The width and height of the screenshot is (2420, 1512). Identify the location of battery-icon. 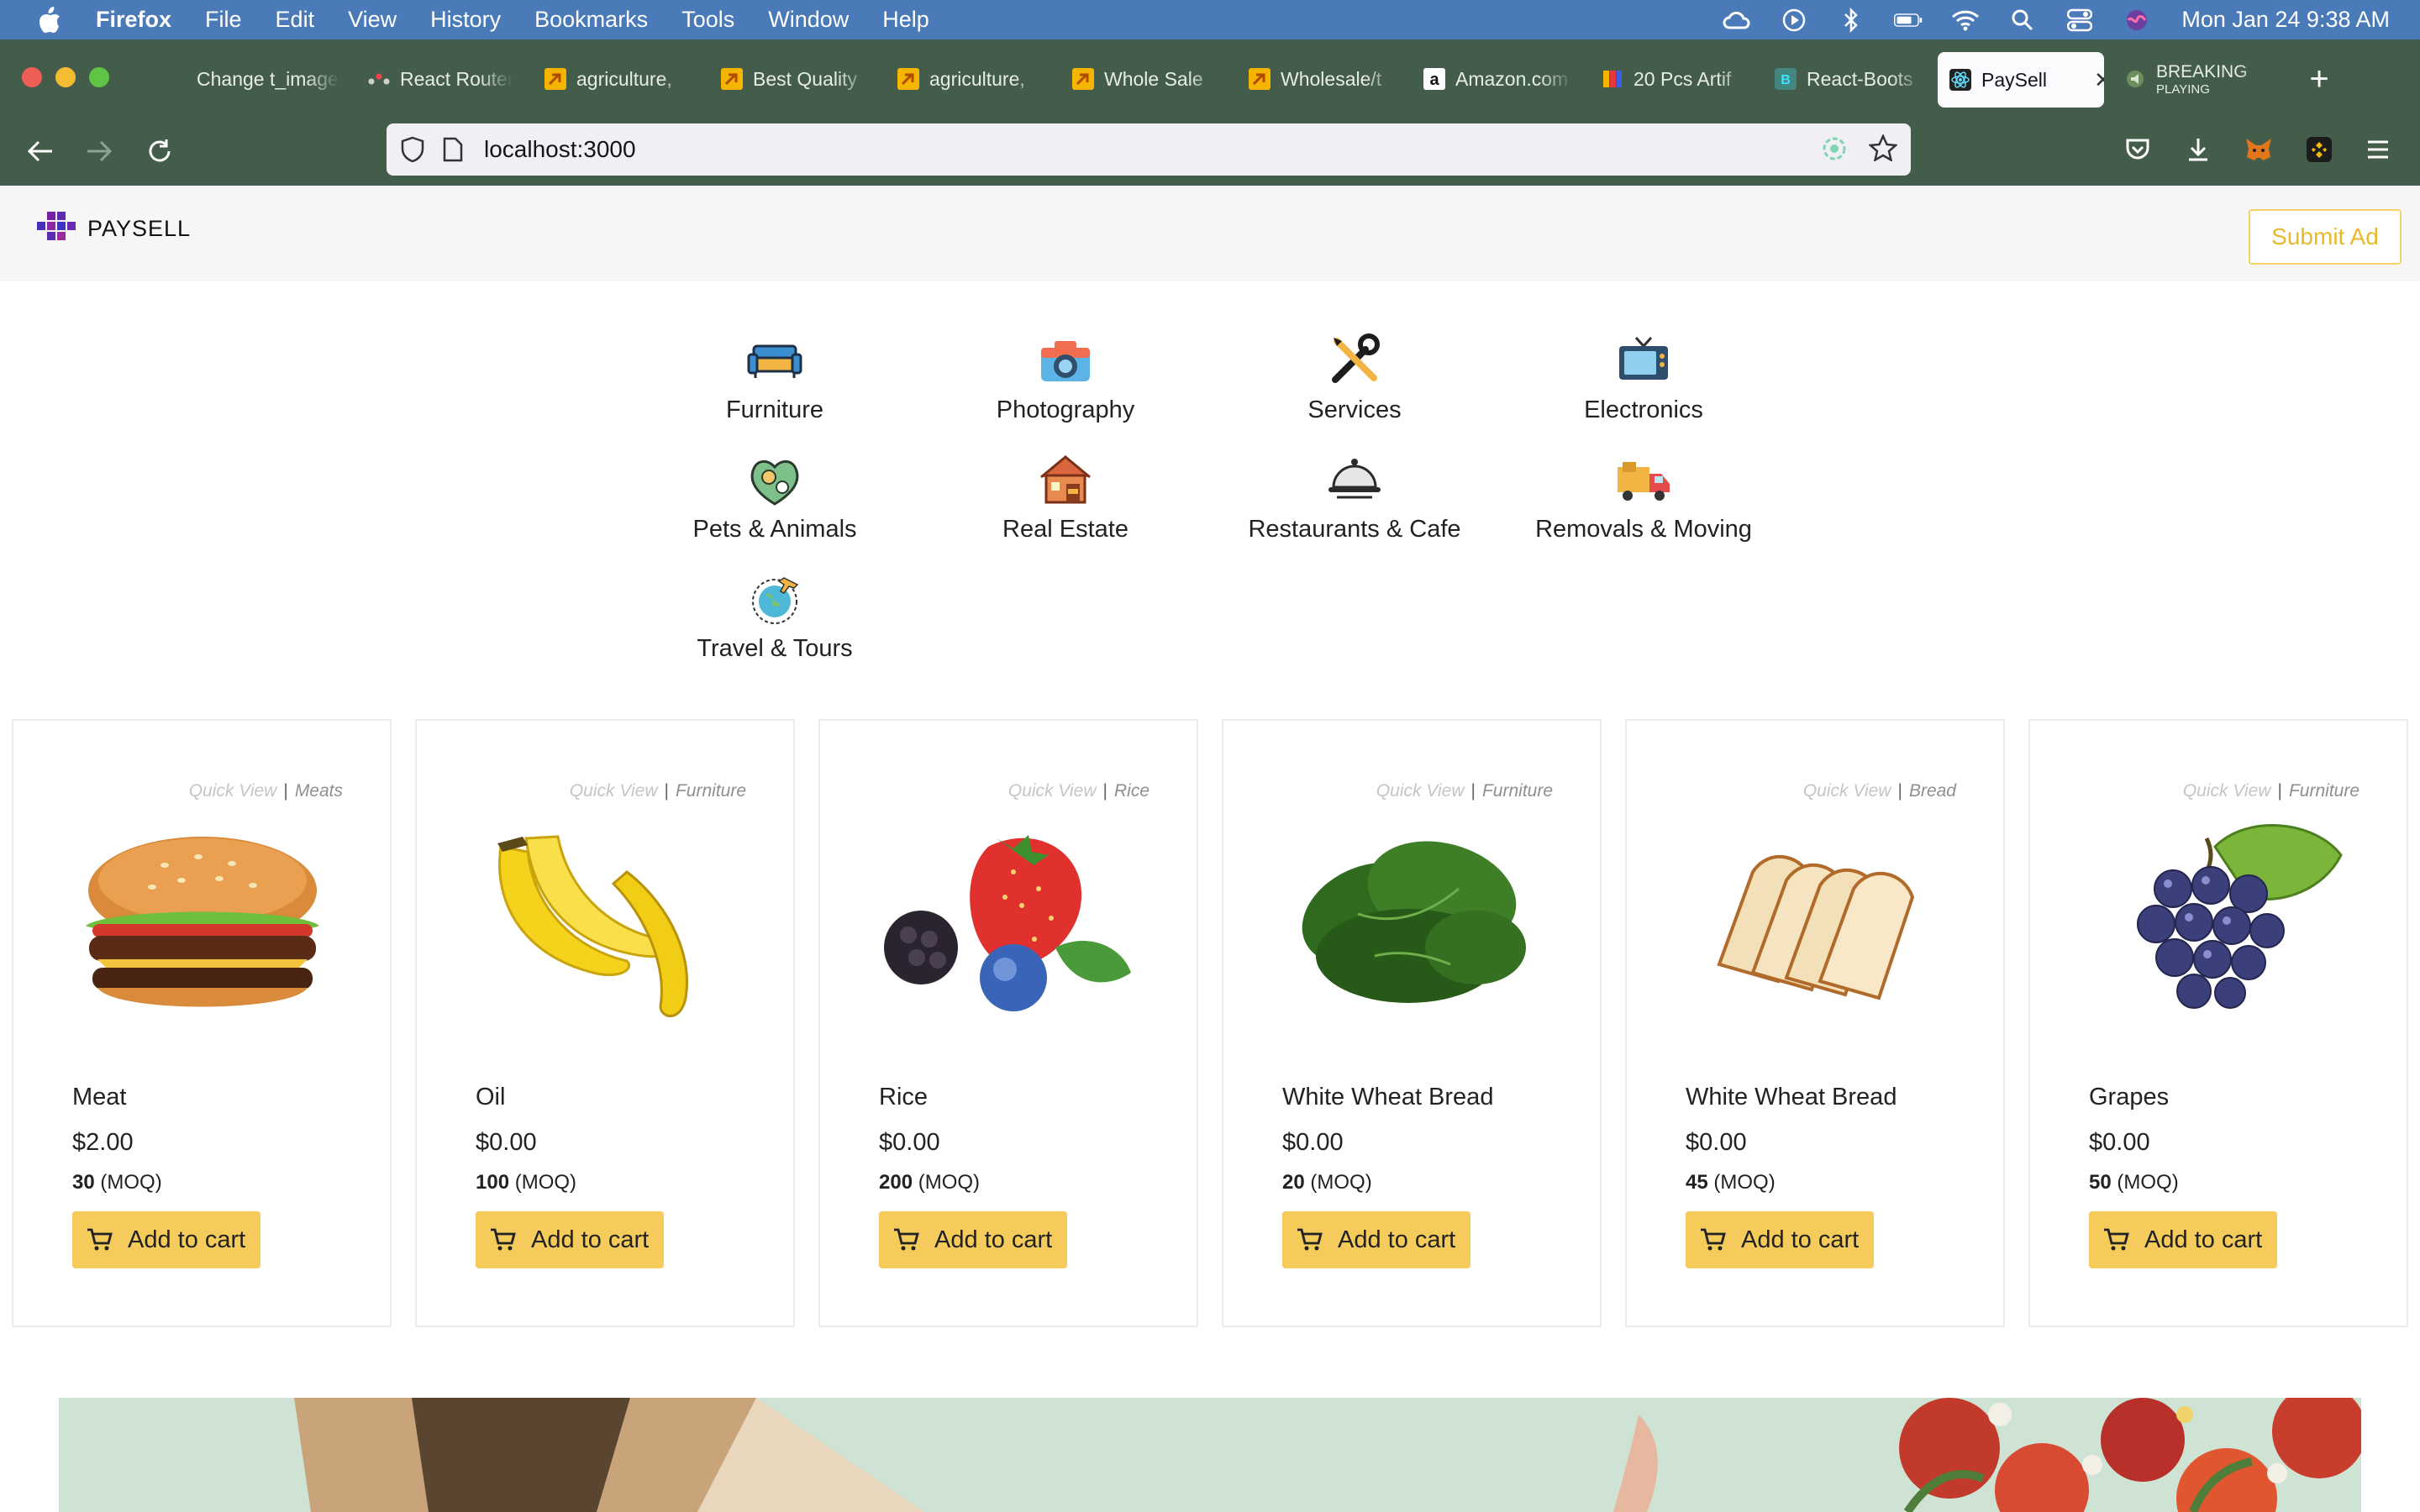
(1909, 20).